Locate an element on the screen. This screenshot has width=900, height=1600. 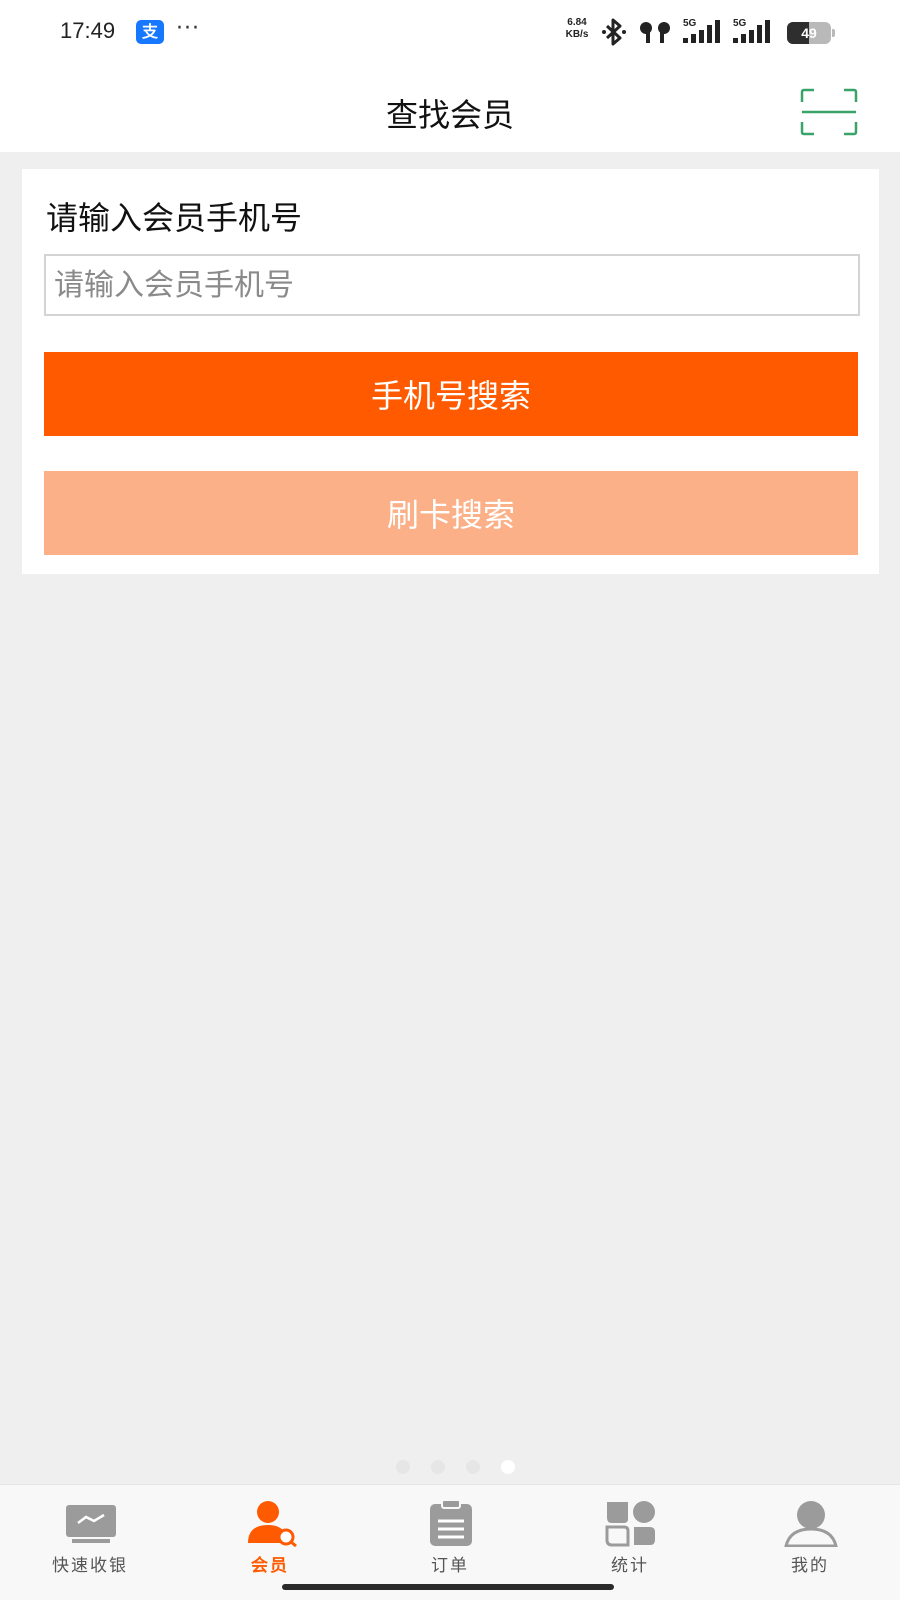
earbuds-icon is located at coordinates (655, 32).